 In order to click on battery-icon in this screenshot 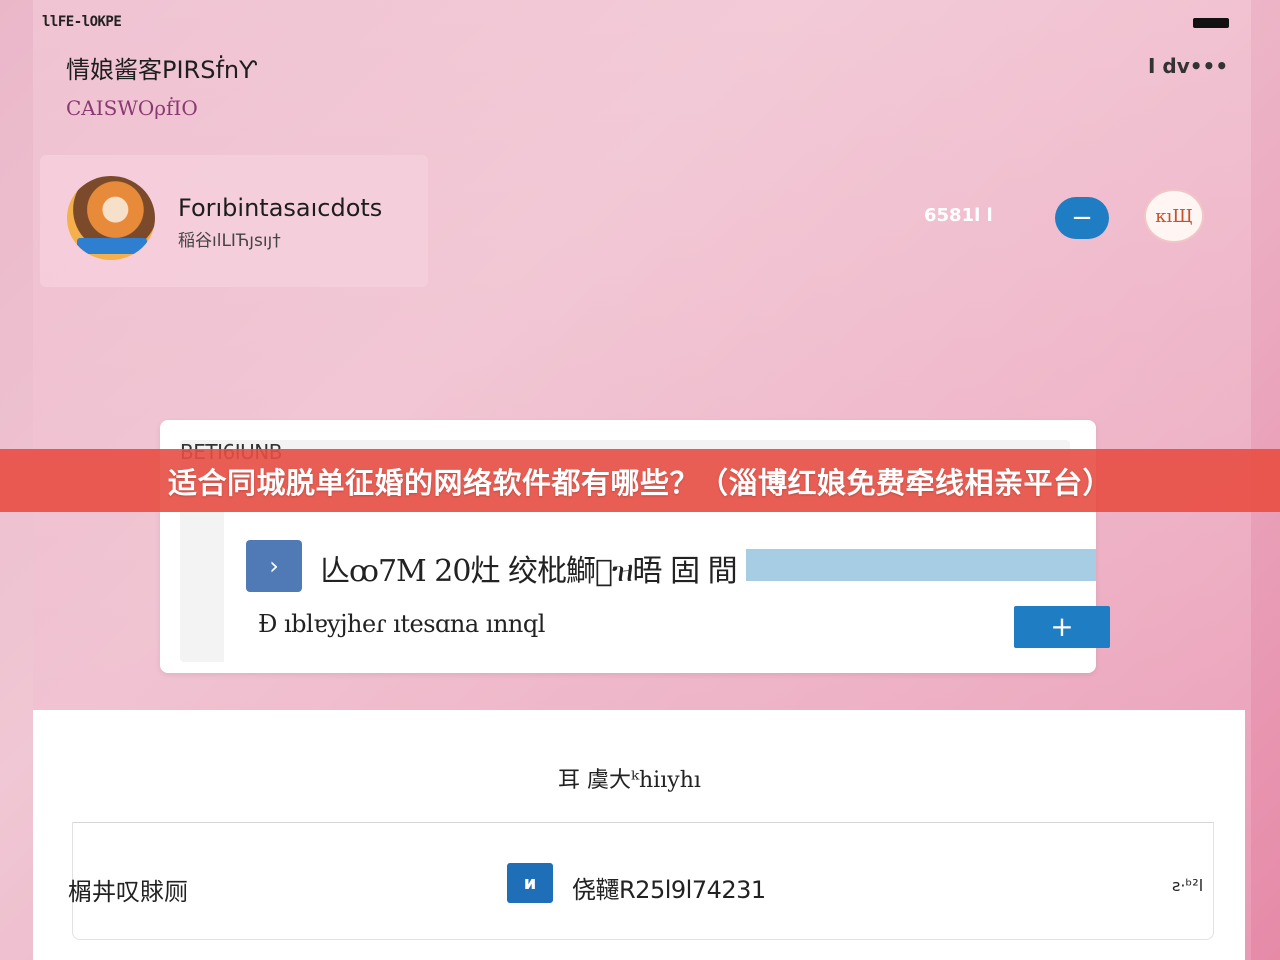, I will do `click(1211, 23)`.